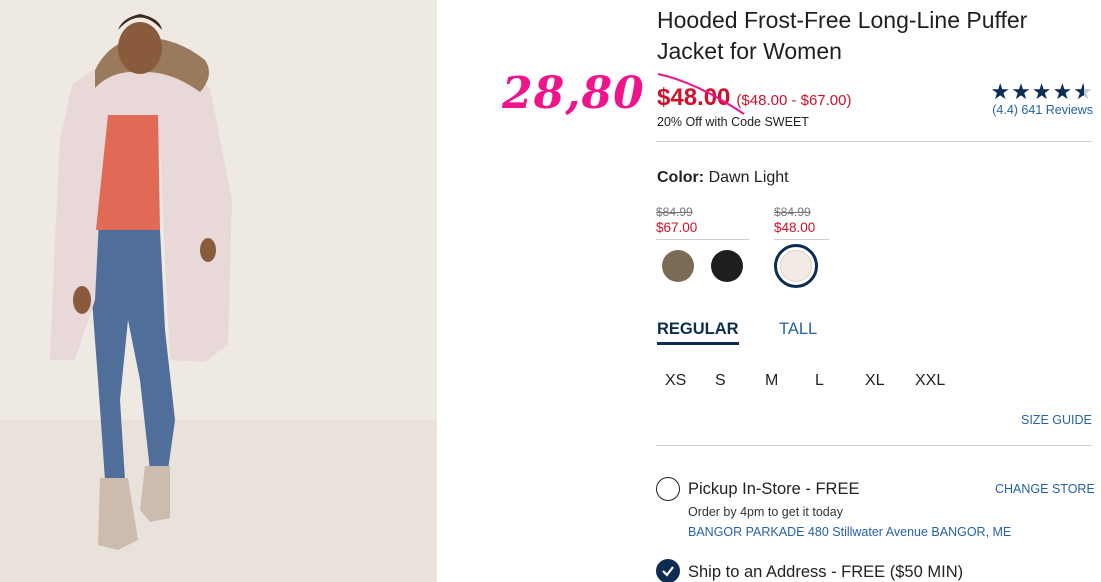 This screenshot has width=1101, height=582. What do you see at coordinates (678, 266) in the screenshot?
I see `color-swatch-olive` at bounding box center [678, 266].